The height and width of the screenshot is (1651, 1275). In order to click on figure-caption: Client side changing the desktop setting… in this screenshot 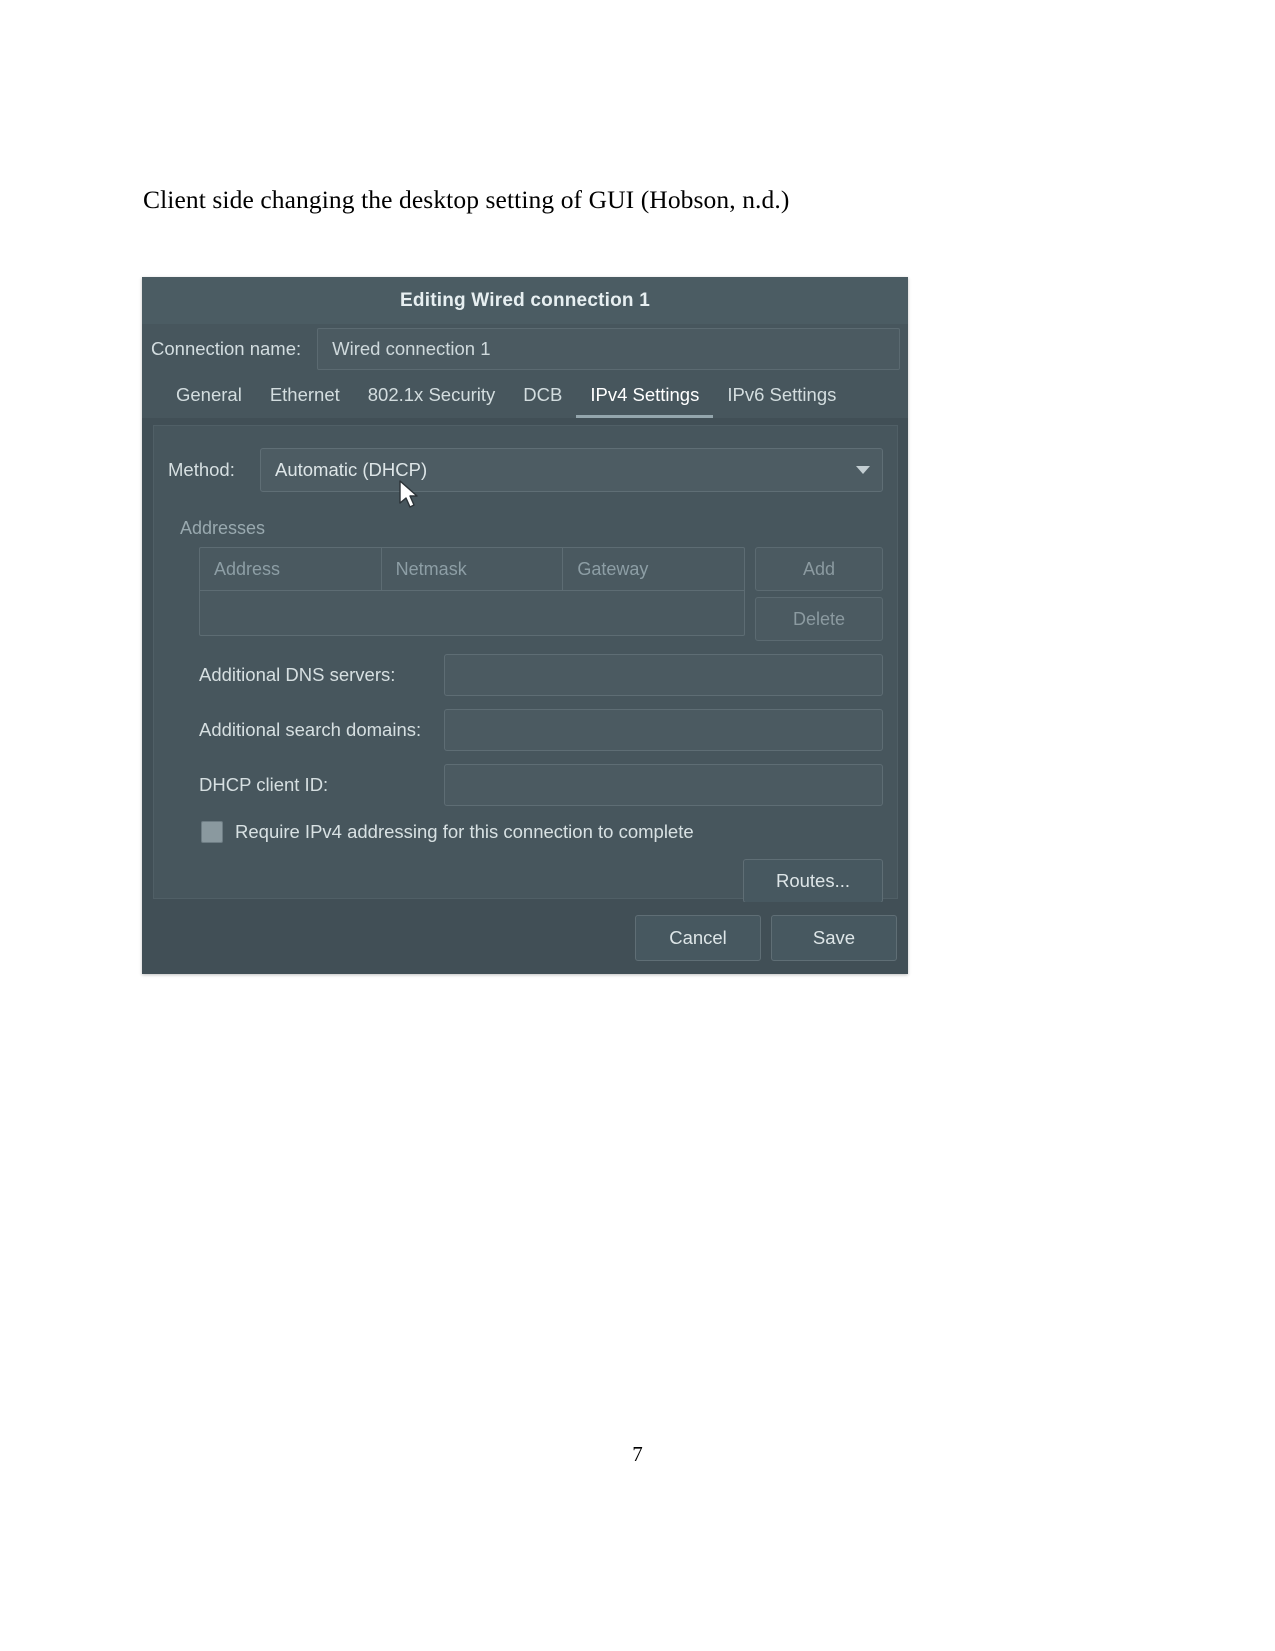, I will do `click(466, 199)`.